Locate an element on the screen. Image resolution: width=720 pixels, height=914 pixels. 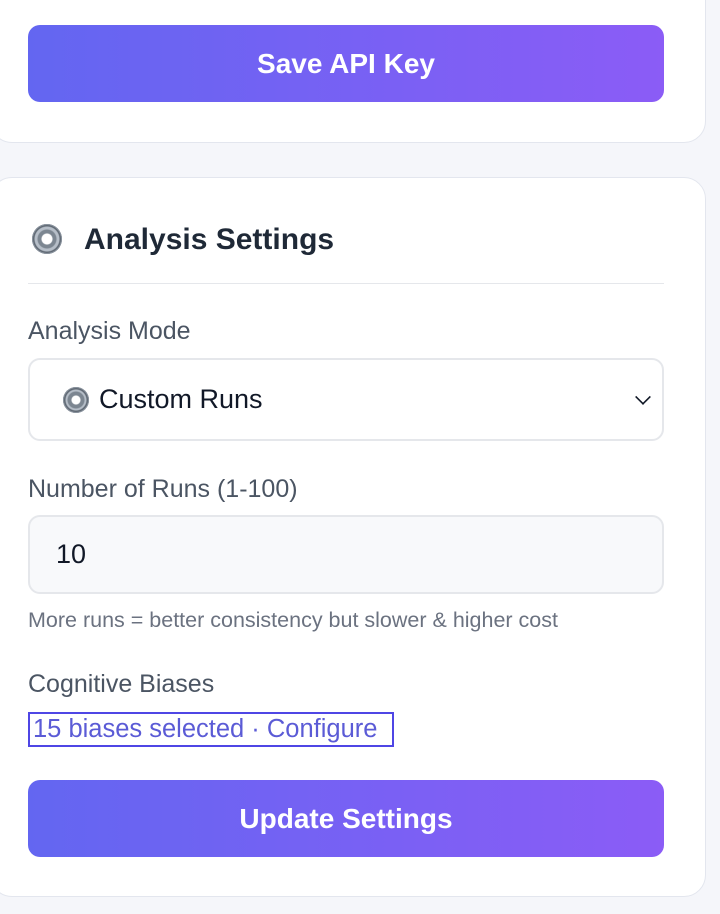
number-of-runs-input is located at coordinates (346, 554).